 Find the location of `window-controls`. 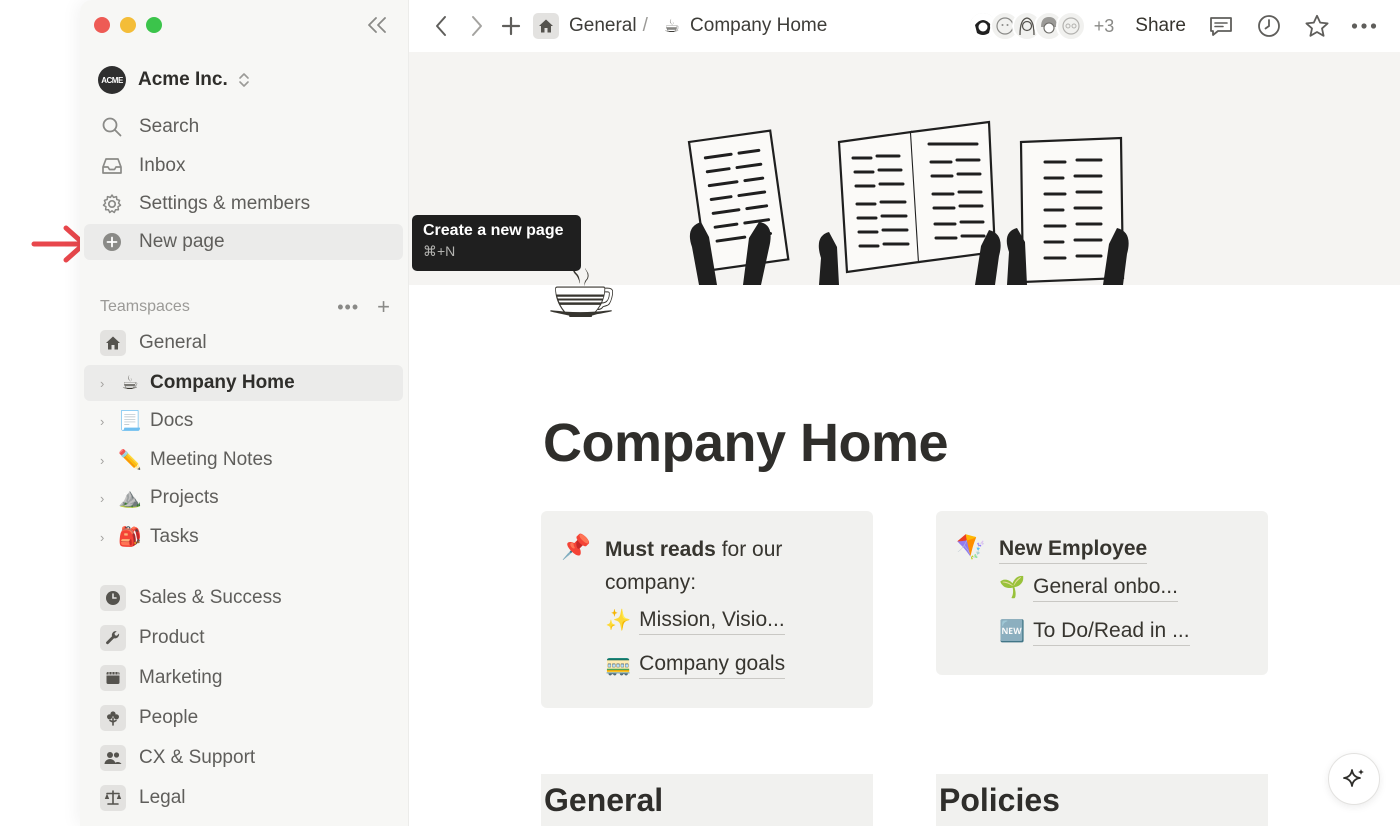

window-controls is located at coordinates (128, 25).